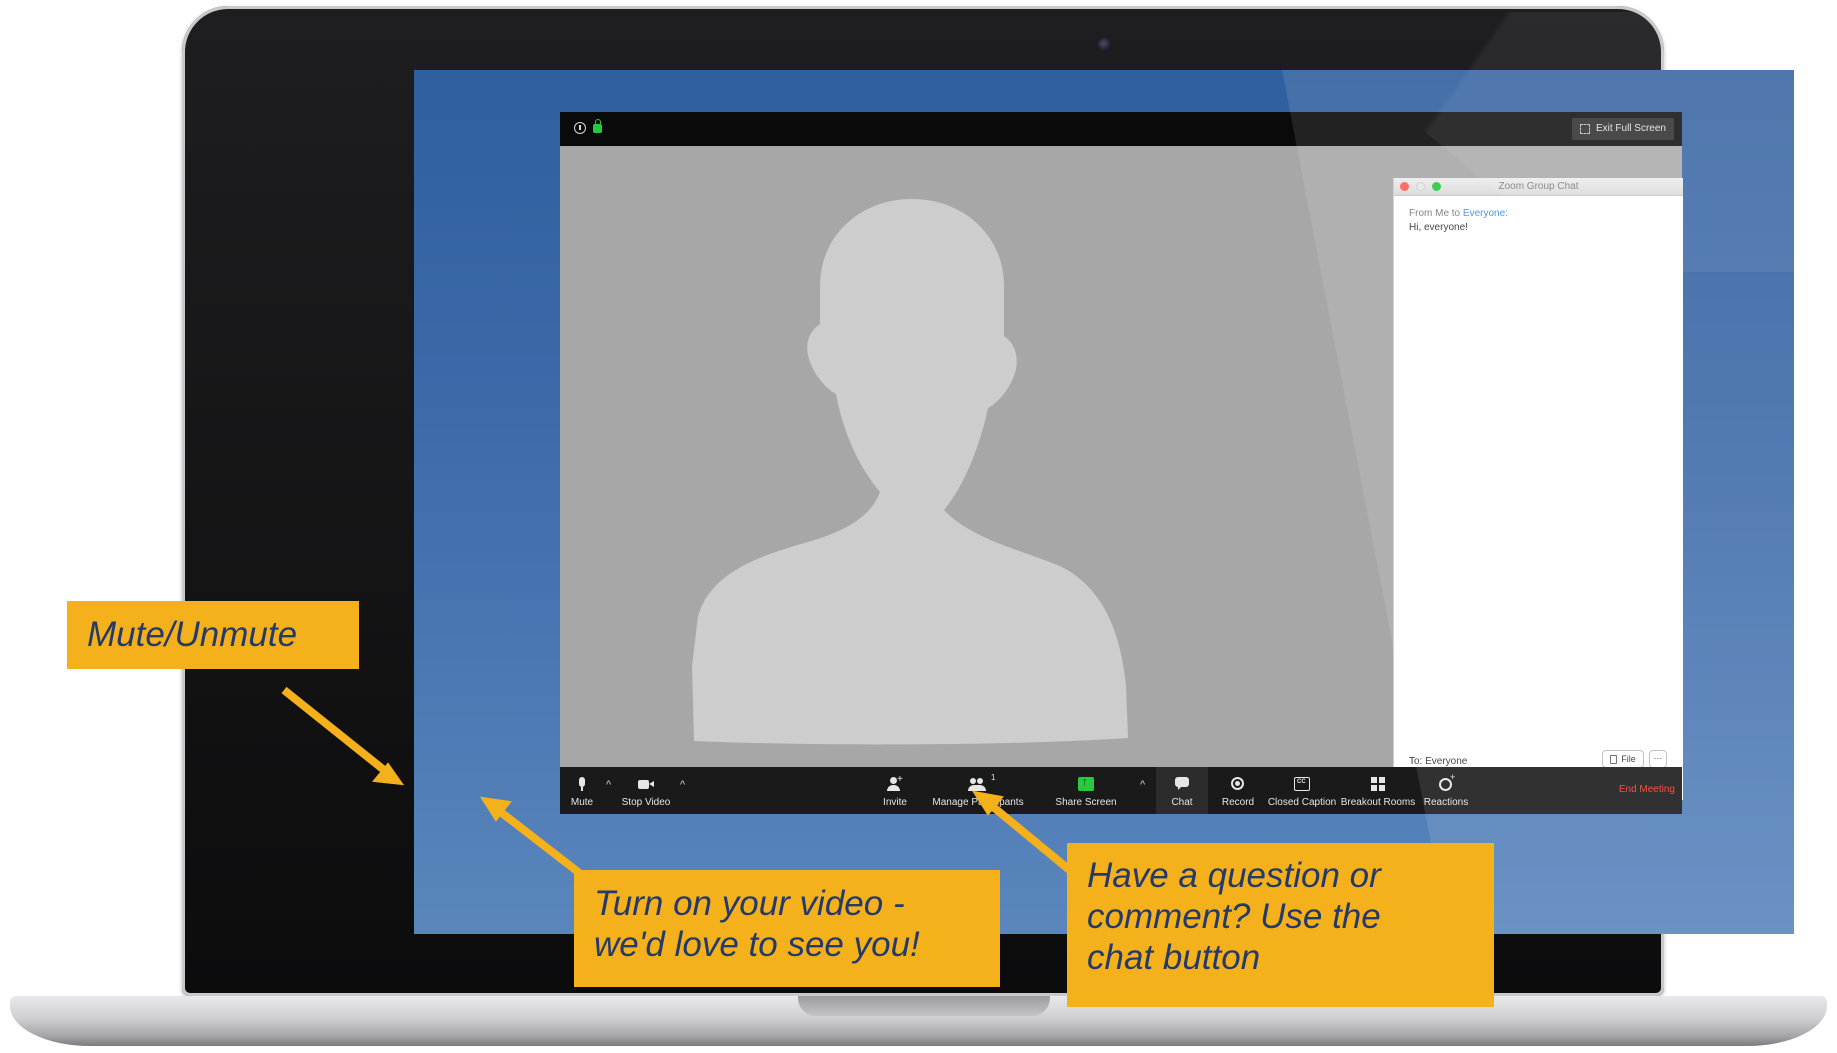  Describe the element at coordinates (1234, 916) in the screenshot. I see `chat-callout-line-2: comment? Use the` at that location.